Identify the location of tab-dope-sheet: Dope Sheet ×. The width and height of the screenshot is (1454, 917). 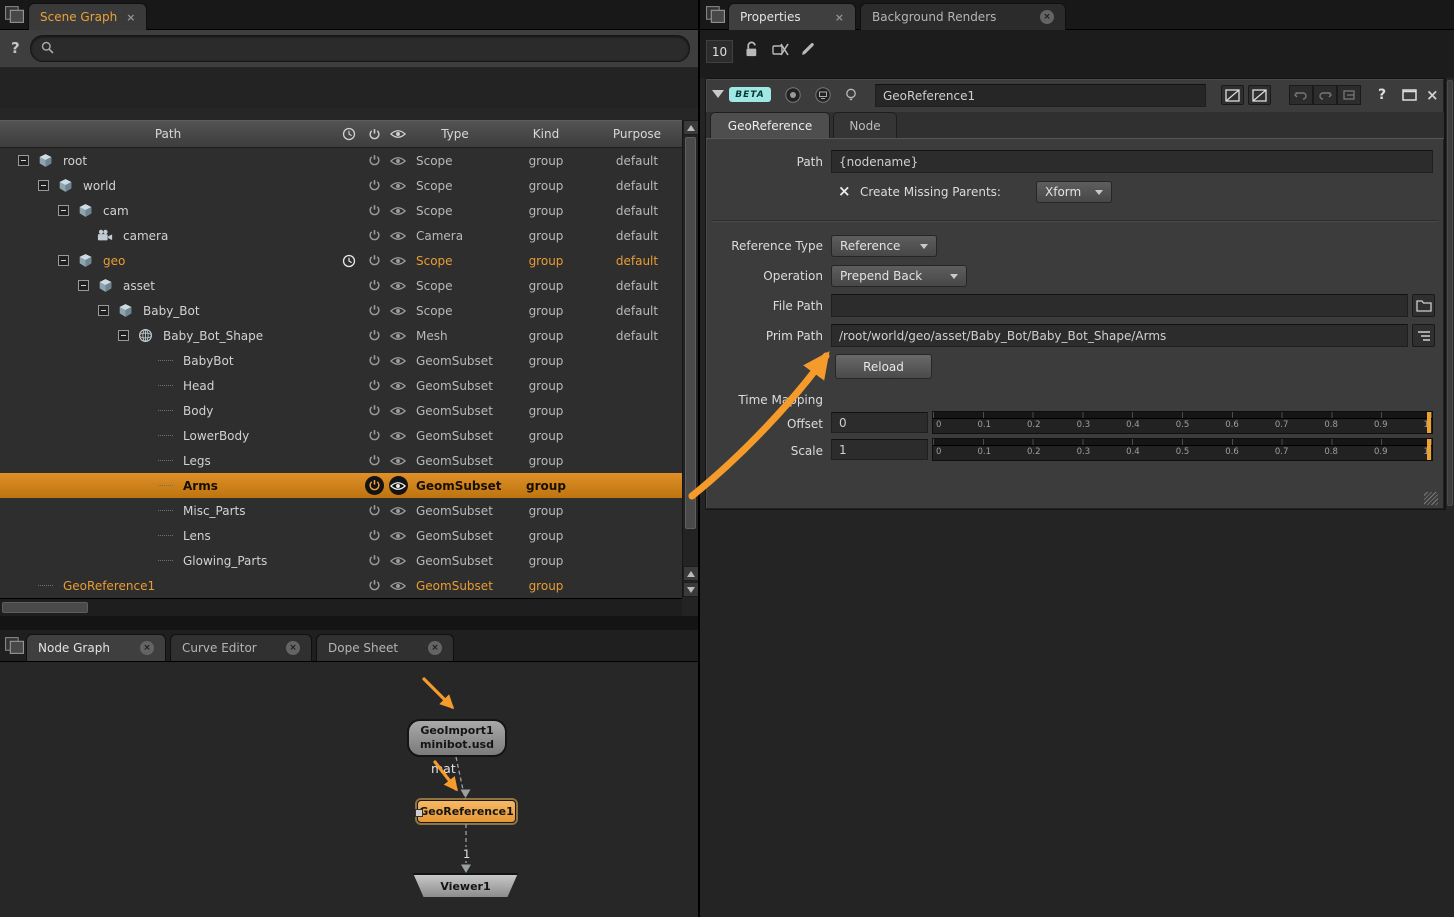
(385, 647).